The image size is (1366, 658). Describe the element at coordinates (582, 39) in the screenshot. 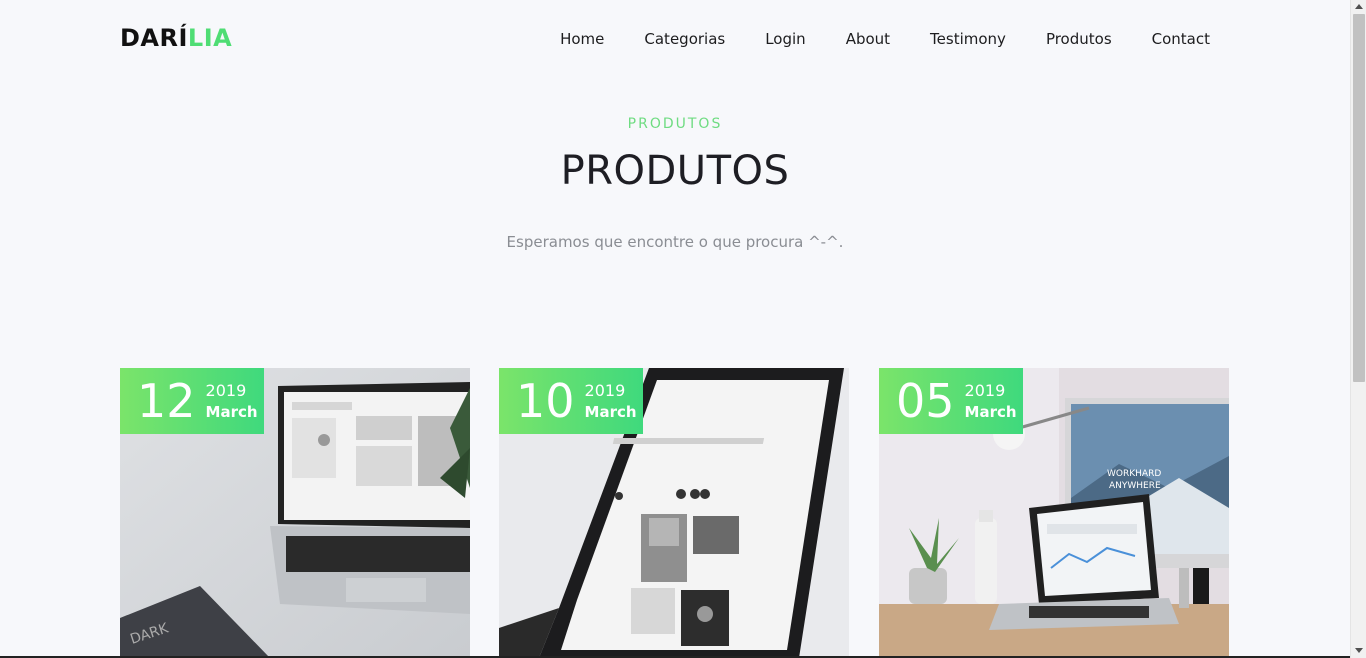

I see `nav-home: Home` at that location.